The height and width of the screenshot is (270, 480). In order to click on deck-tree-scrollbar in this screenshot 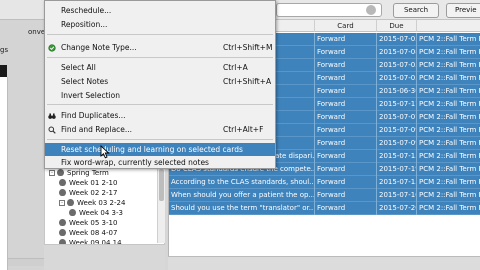, I will do `click(161, 204)`.